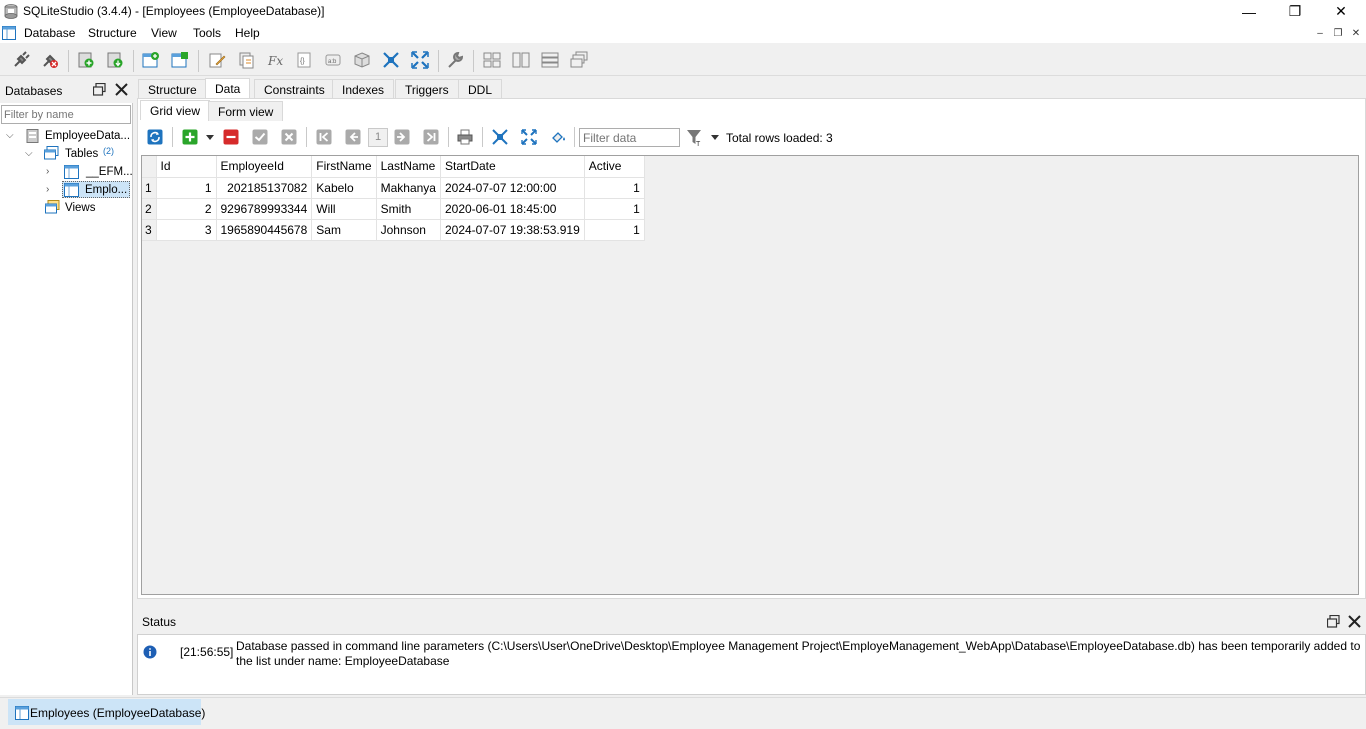  I want to click on mdi-minimize-button: –, so click(1320, 33).